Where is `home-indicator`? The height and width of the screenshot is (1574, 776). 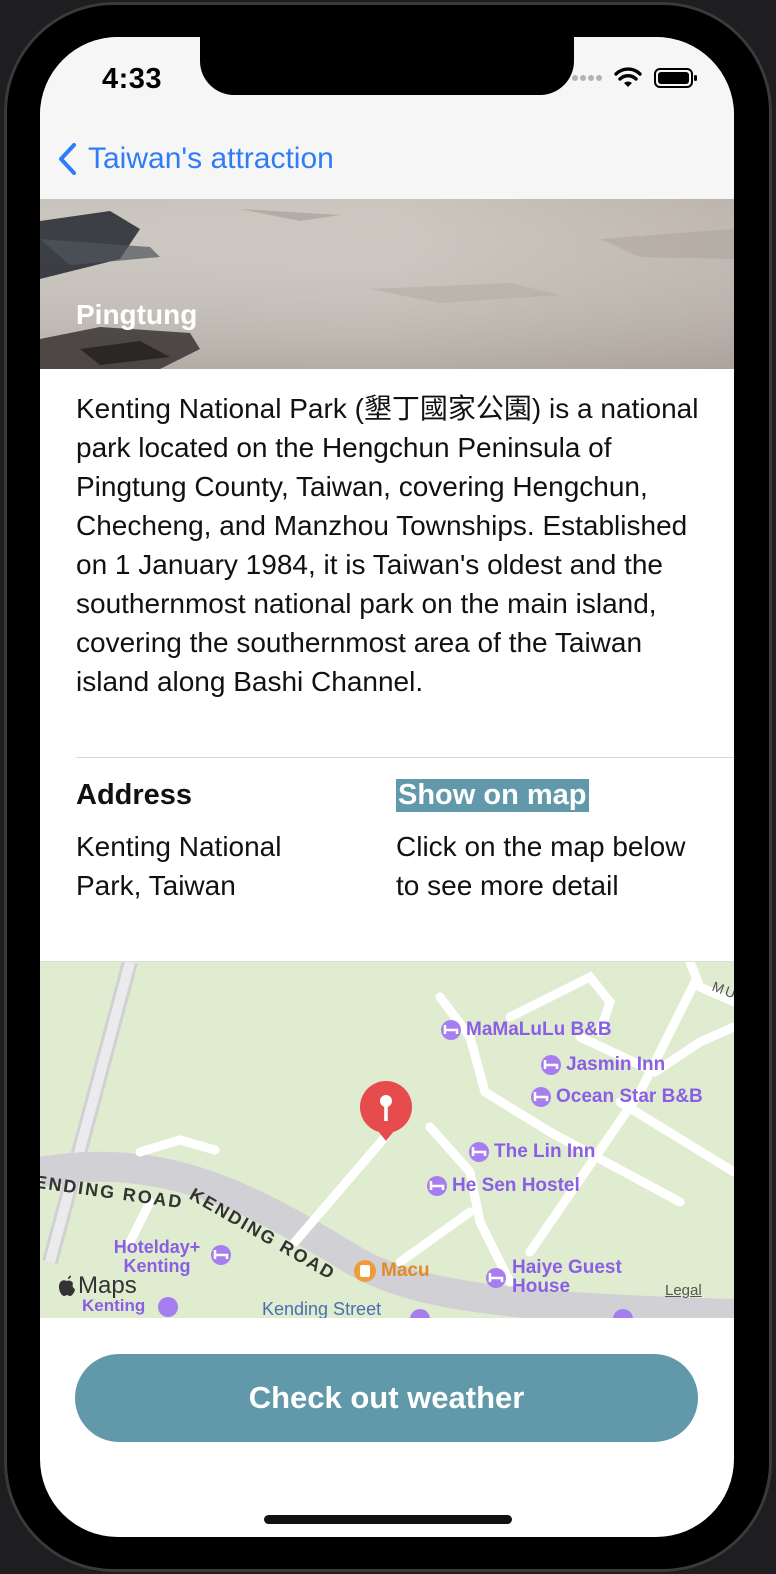 home-indicator is located at coordinates (388, 1519).